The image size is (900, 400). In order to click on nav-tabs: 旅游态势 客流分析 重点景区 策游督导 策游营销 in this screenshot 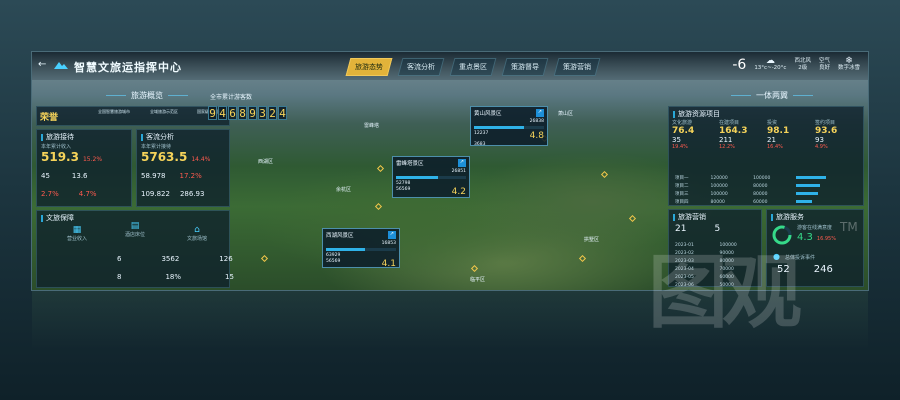, I will do `click(473, 67)`.